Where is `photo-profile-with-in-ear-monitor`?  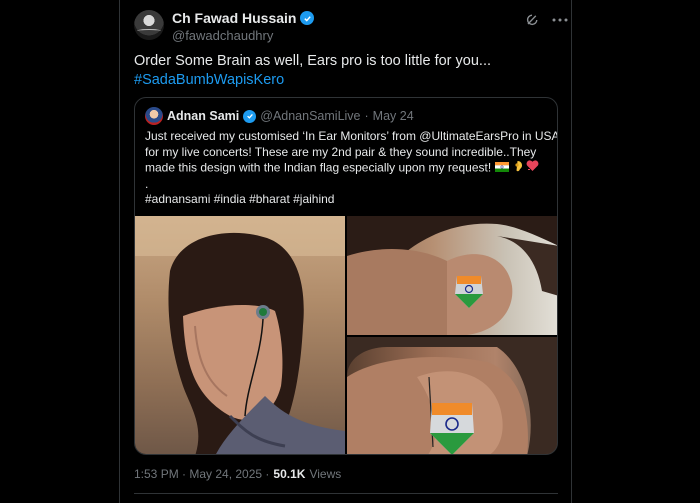 photo-profile-with-in-ear-monitor is located at coordinates (240, 335).